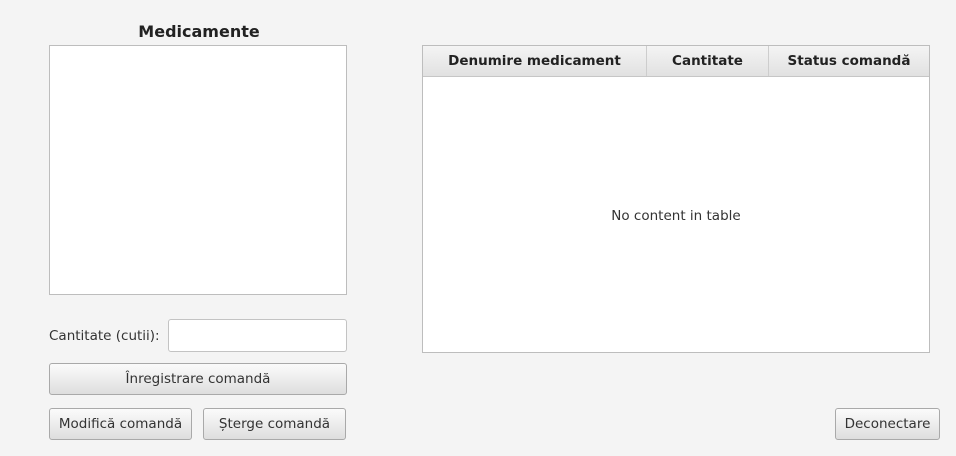 Image resolution: width=956 pixels, height=456 pixels. I want to click on modify-order-button: Modifică comandă, so click(120, 424).